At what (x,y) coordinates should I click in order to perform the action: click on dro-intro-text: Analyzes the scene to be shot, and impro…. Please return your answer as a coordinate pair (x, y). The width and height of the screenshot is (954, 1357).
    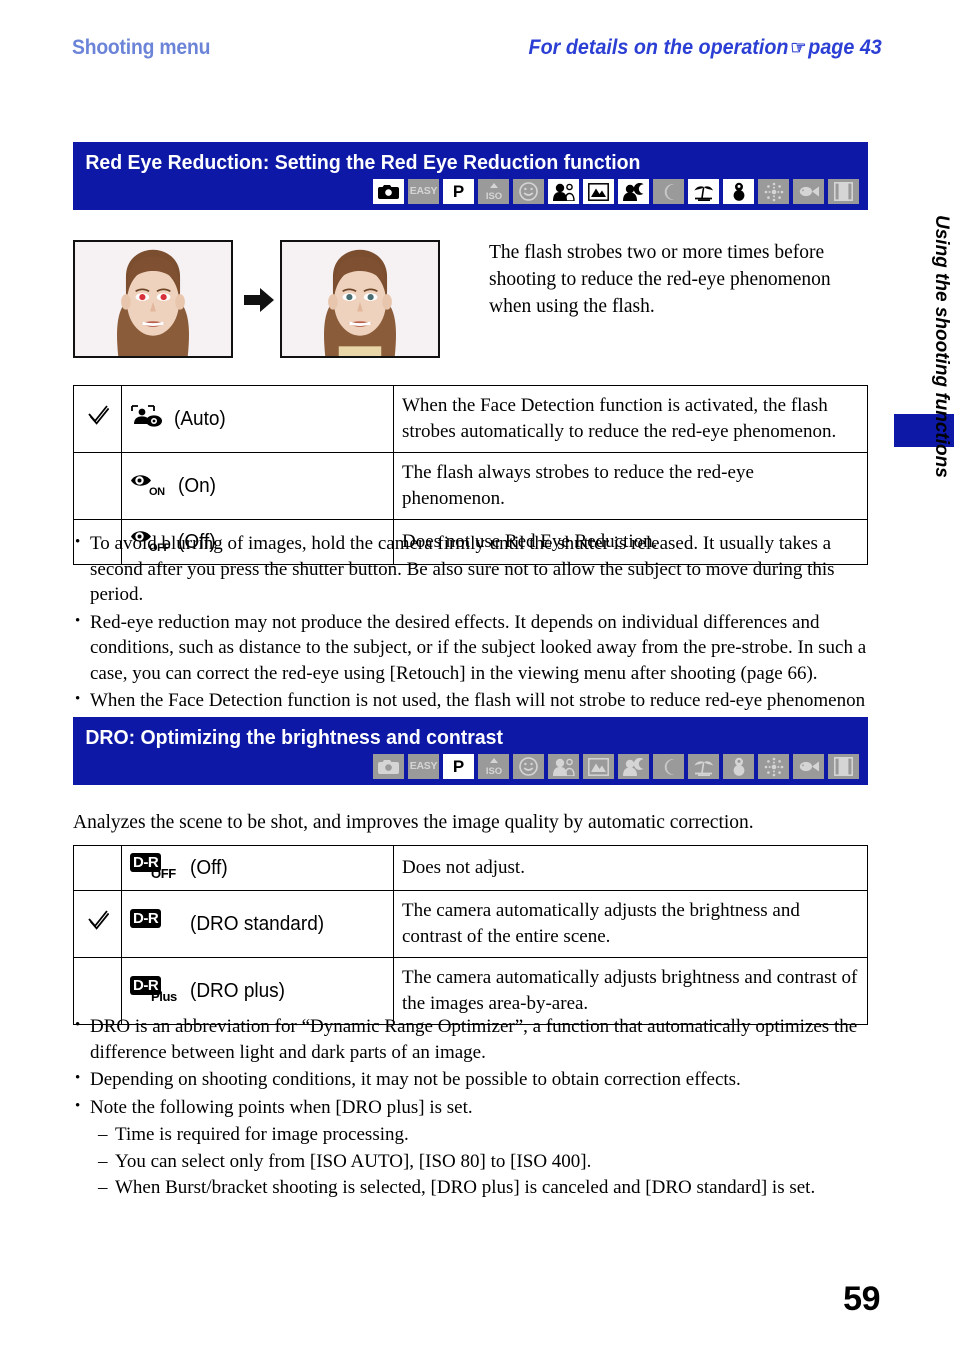
    Looking at the image, I should click on (413, 822).